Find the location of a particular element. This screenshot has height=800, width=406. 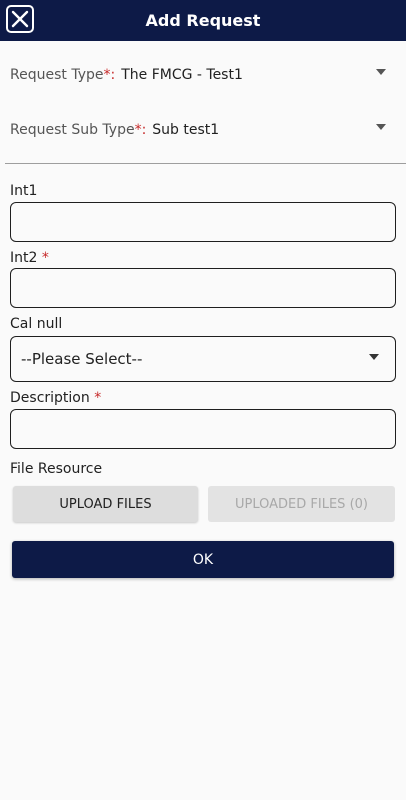

description-field-box is located at coordinates (203, 429).